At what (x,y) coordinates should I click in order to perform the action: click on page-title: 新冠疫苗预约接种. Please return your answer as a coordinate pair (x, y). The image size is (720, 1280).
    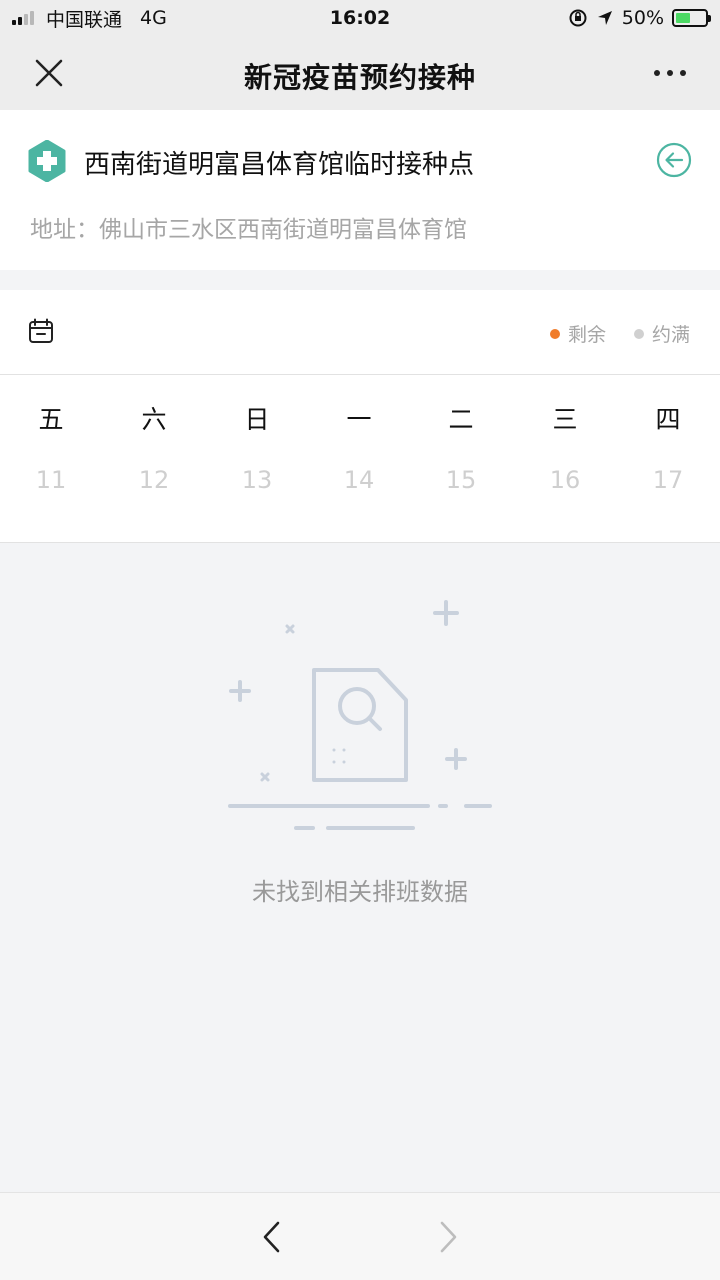
    Looking at the image, I should click on (359, 77).